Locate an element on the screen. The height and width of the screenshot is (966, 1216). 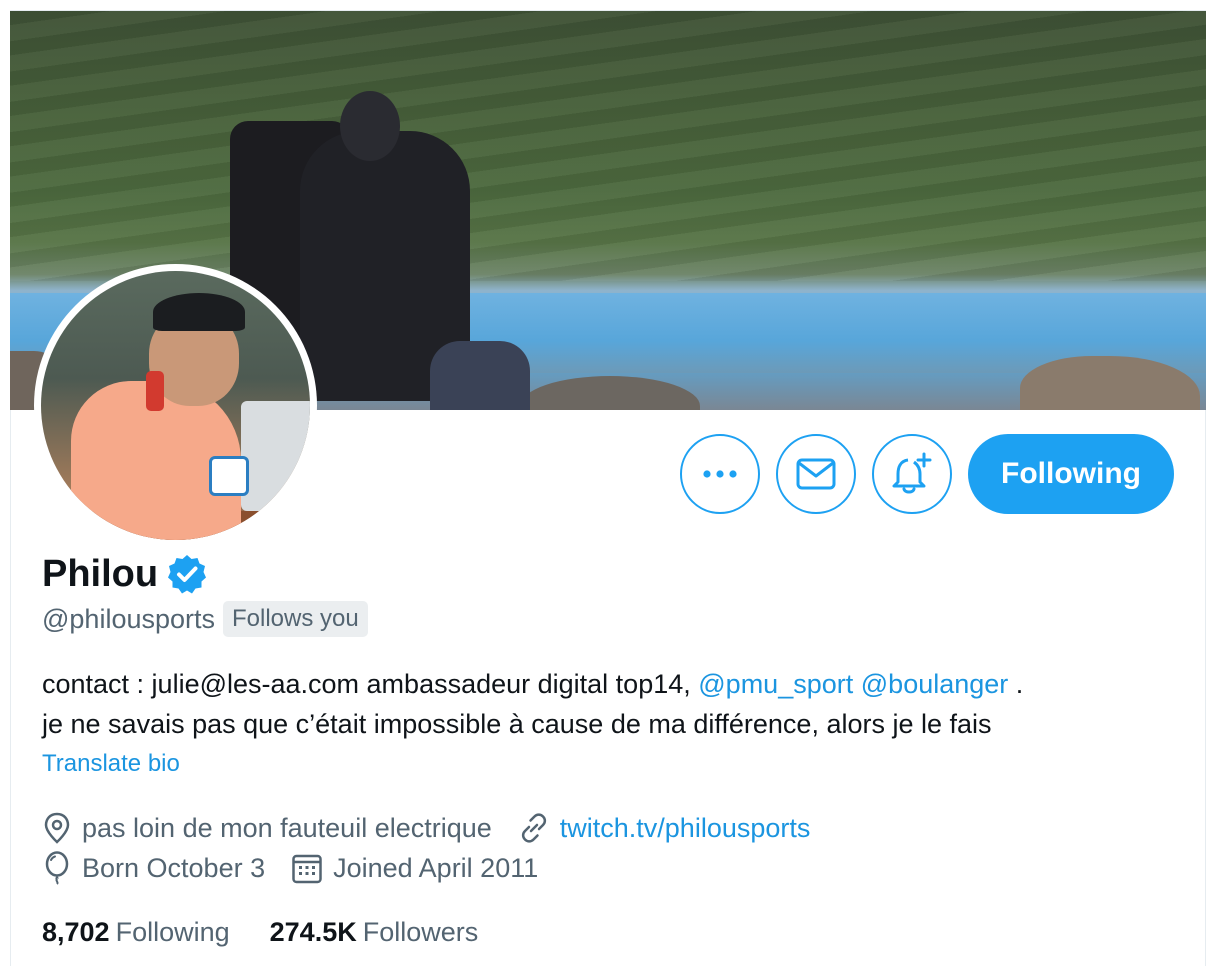
message-button is located at coordinates (816, 474).